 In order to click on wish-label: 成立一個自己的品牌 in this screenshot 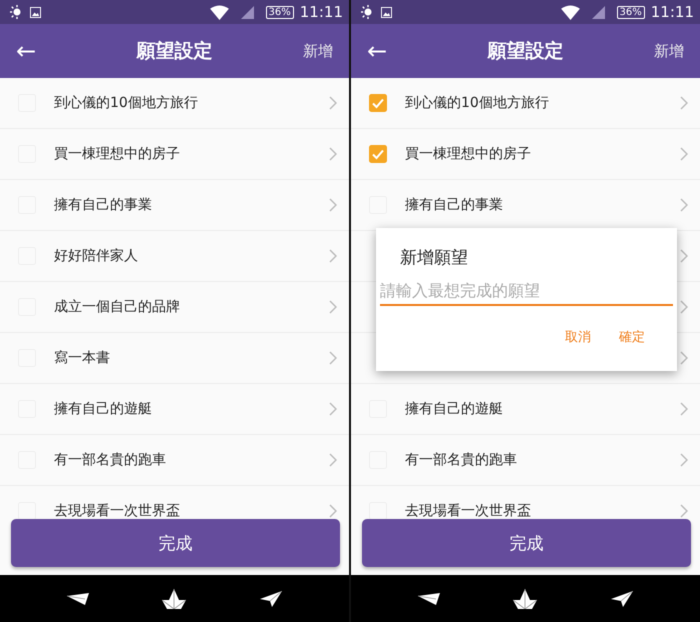, I will do `click(117, 307)`.